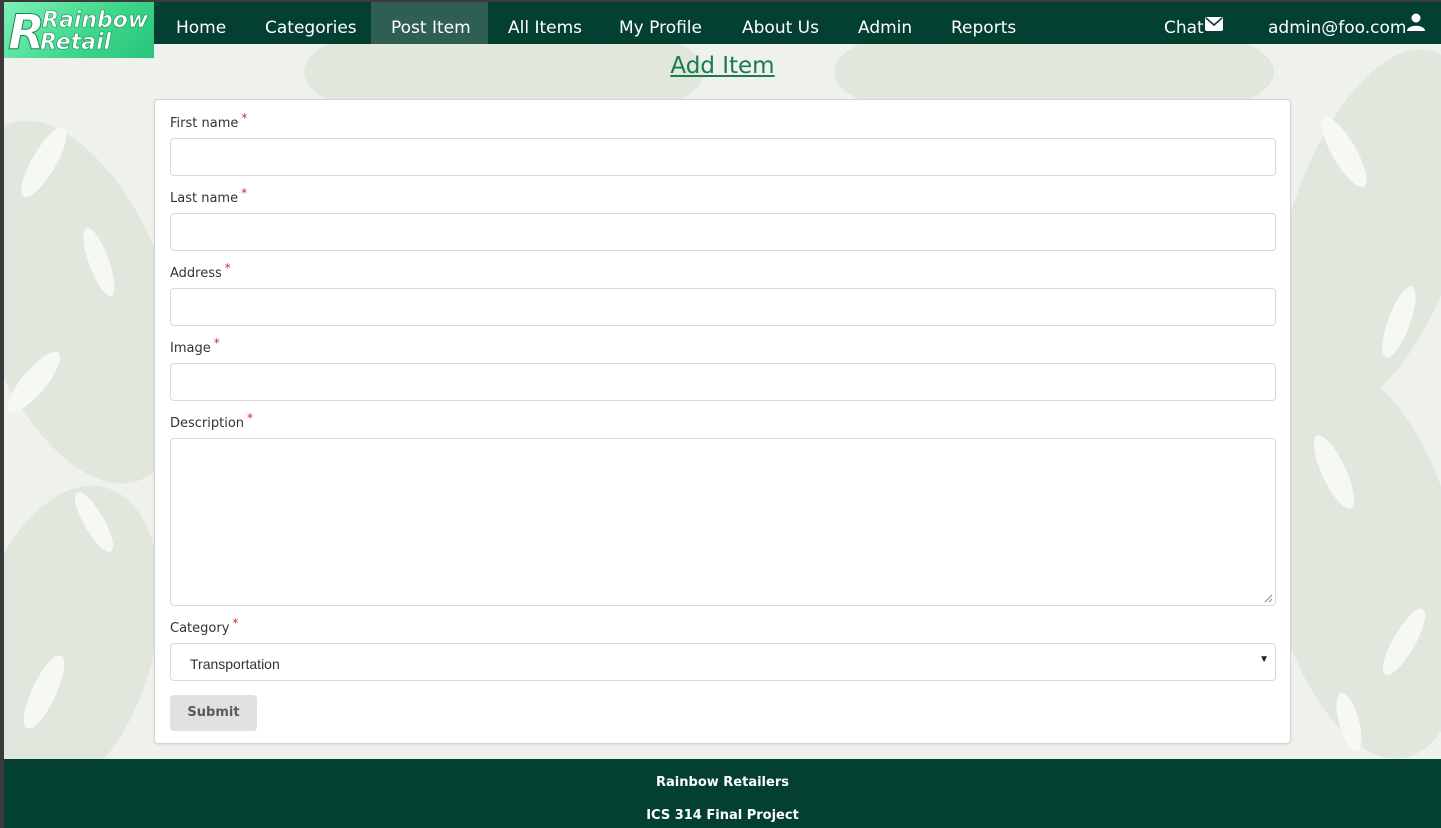 The image size is (1441, 828). Describe the element at coordinates (1268, 598) in the screenshot. I see `resize-grip-icon` at that location.